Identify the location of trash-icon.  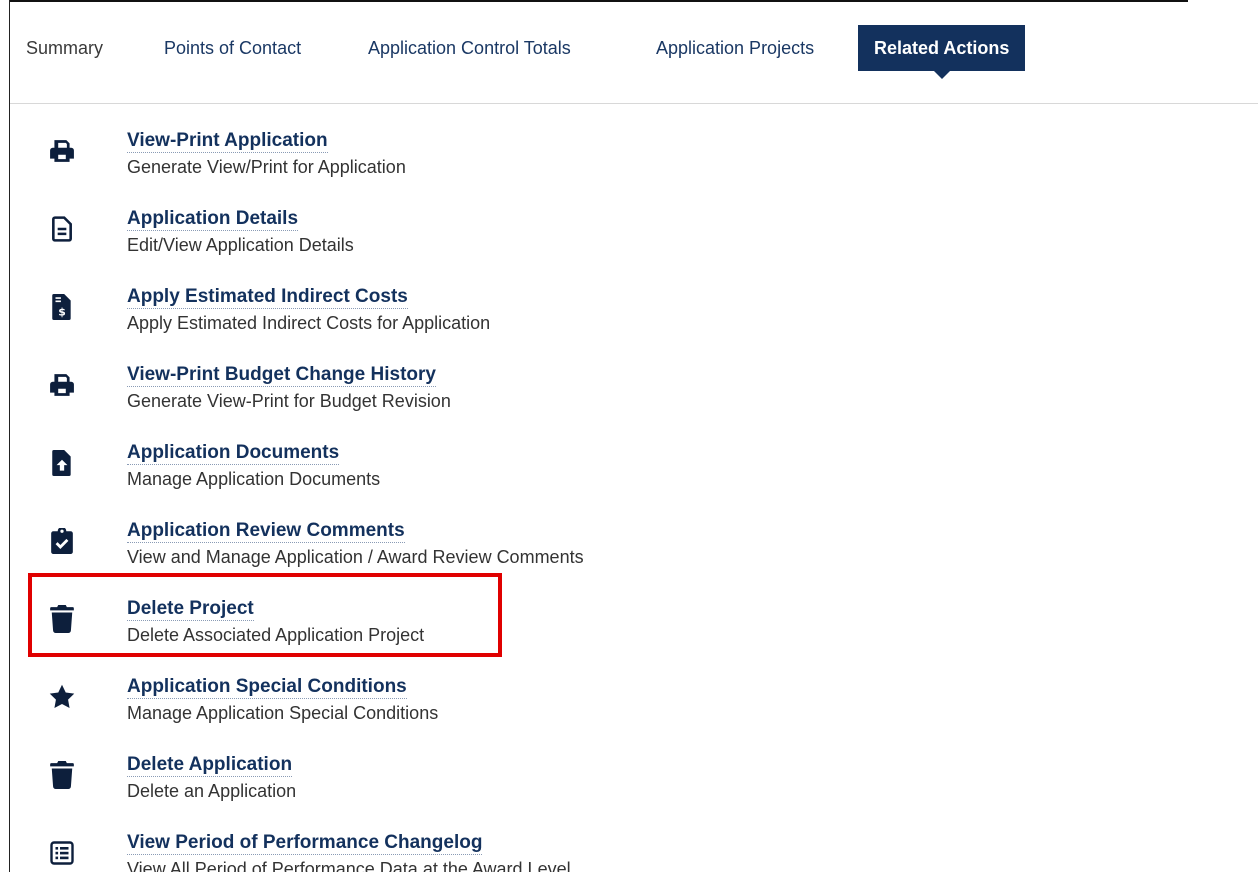
(62, 775).